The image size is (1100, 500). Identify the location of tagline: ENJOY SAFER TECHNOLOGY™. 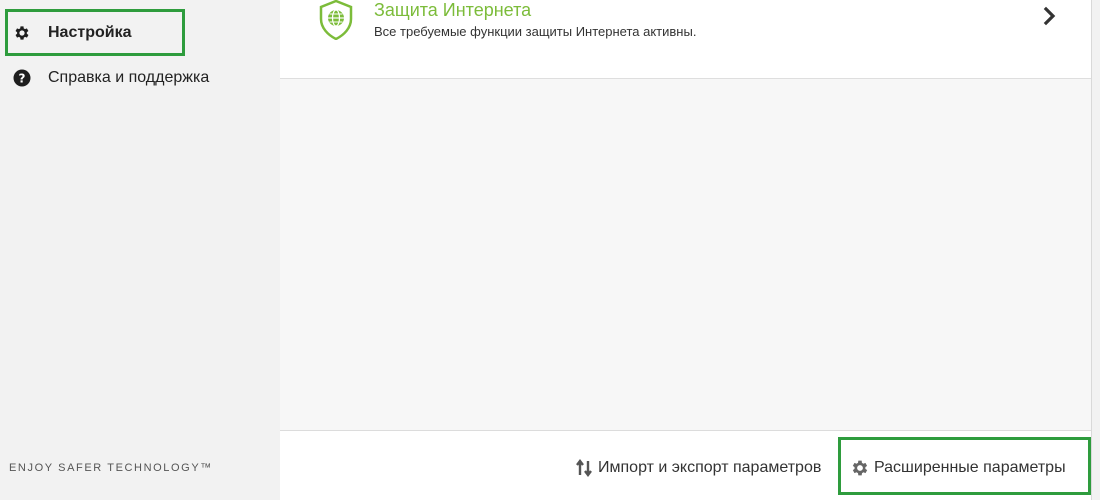
(111, 468).